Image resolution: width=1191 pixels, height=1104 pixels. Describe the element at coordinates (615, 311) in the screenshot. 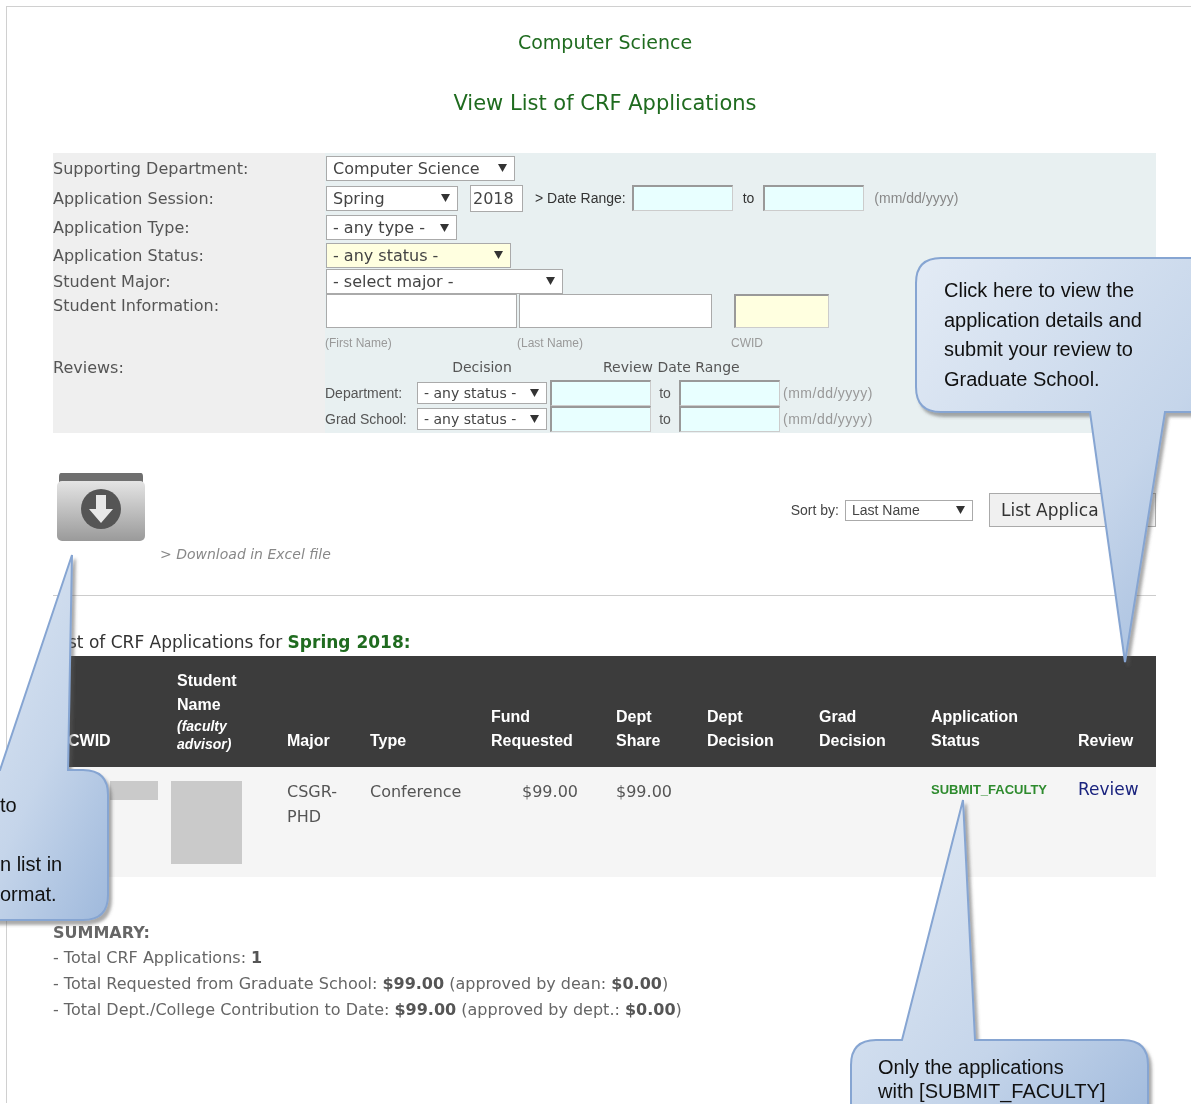

I see `last-name-input` at that location.